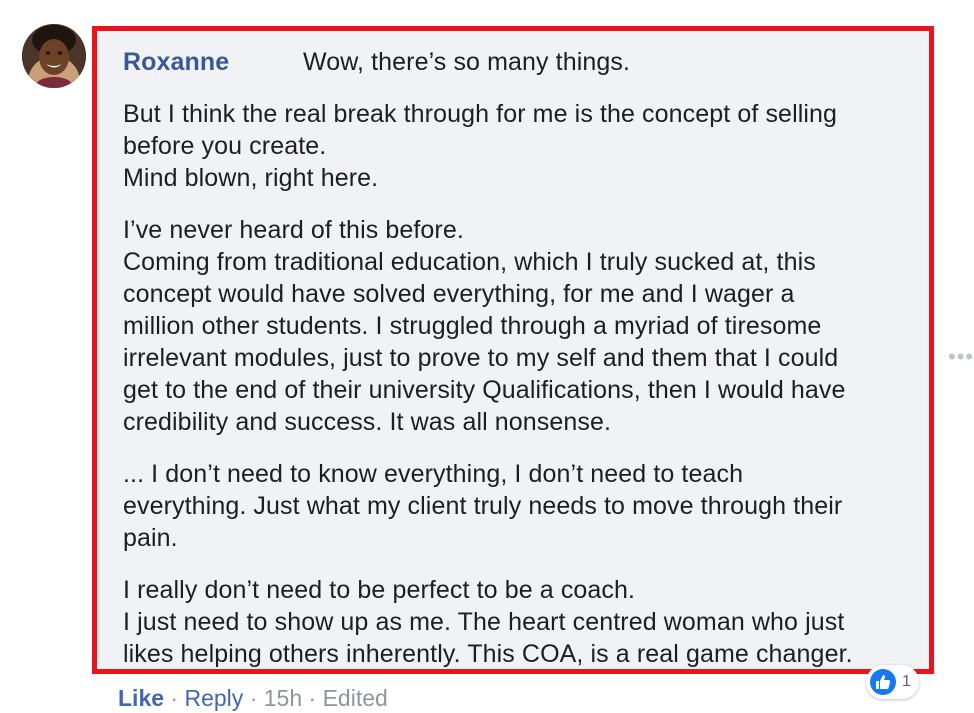 This screenshot has height=713, width=974. I want to click on more-options-icon: •••, so click(961, 357).